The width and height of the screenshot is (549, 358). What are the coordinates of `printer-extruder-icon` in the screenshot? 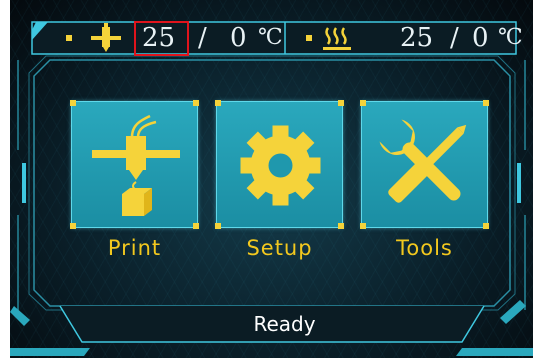 It's located at (136, 165).